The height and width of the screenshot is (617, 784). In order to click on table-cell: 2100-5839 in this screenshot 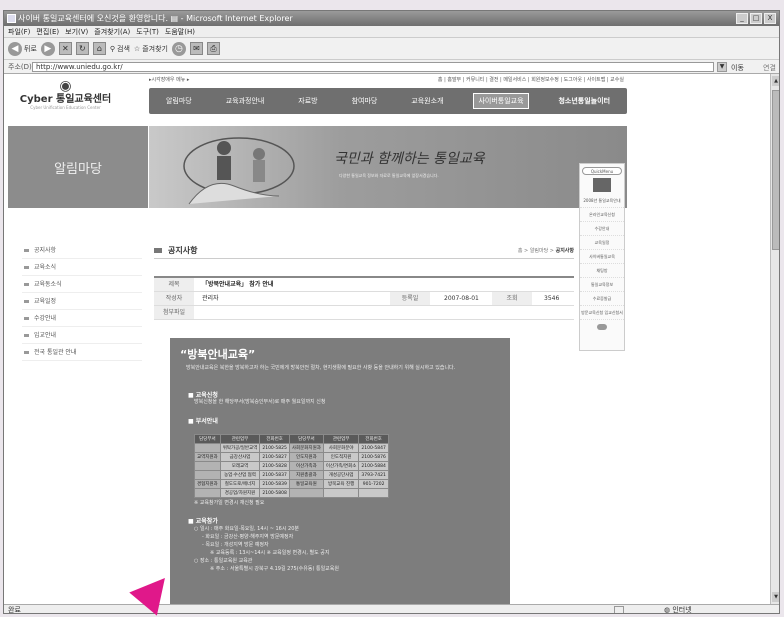, I will do `click(274, 484)`.